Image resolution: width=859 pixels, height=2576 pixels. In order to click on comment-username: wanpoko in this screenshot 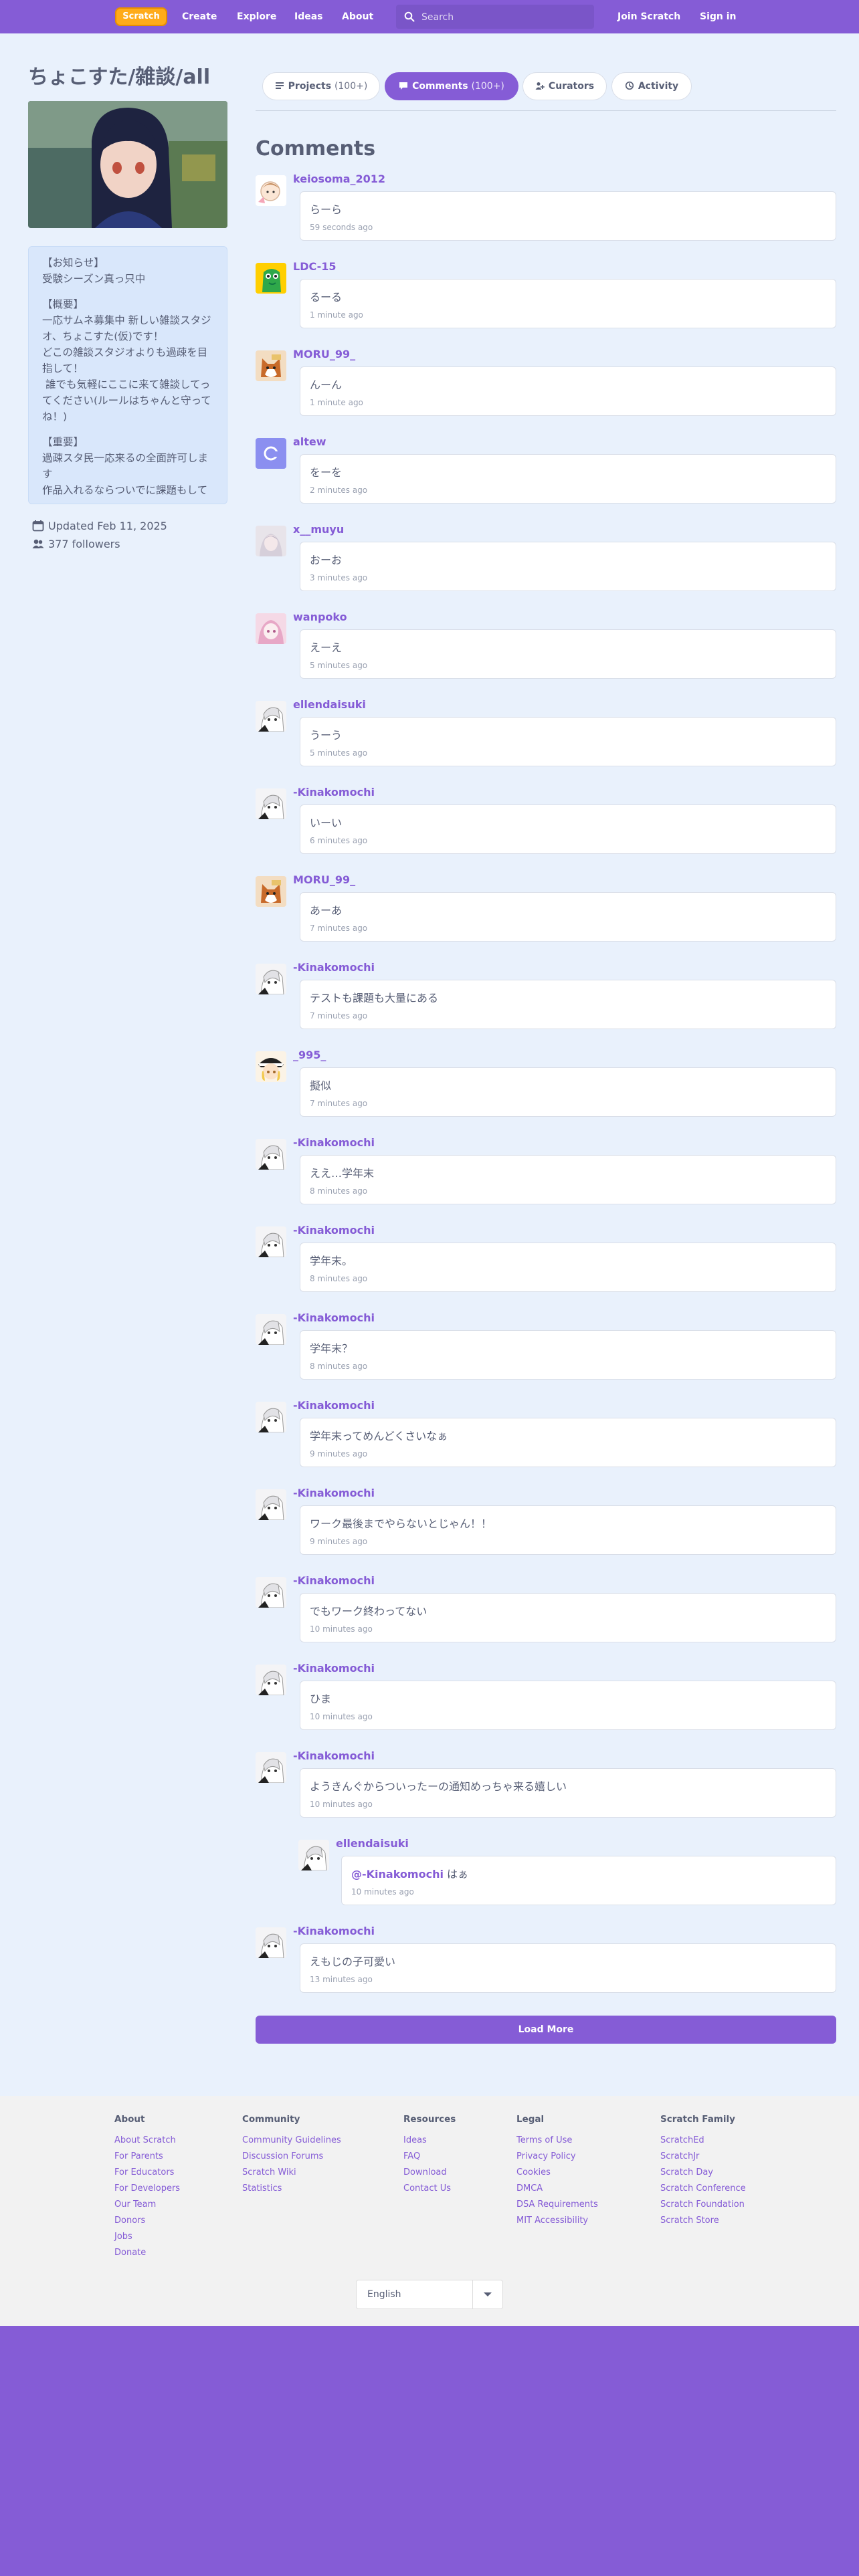, I will do `click(320, 617)`.